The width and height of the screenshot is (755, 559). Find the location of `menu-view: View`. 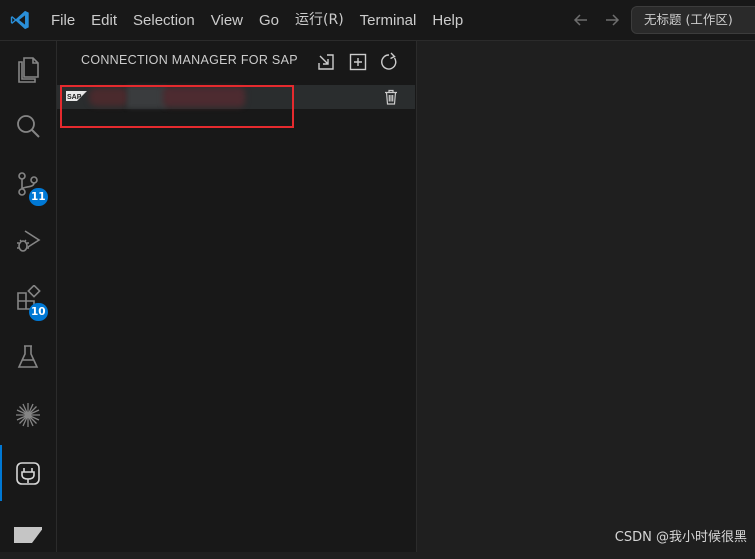

menu-view: View is located at coordinates (227, 20).